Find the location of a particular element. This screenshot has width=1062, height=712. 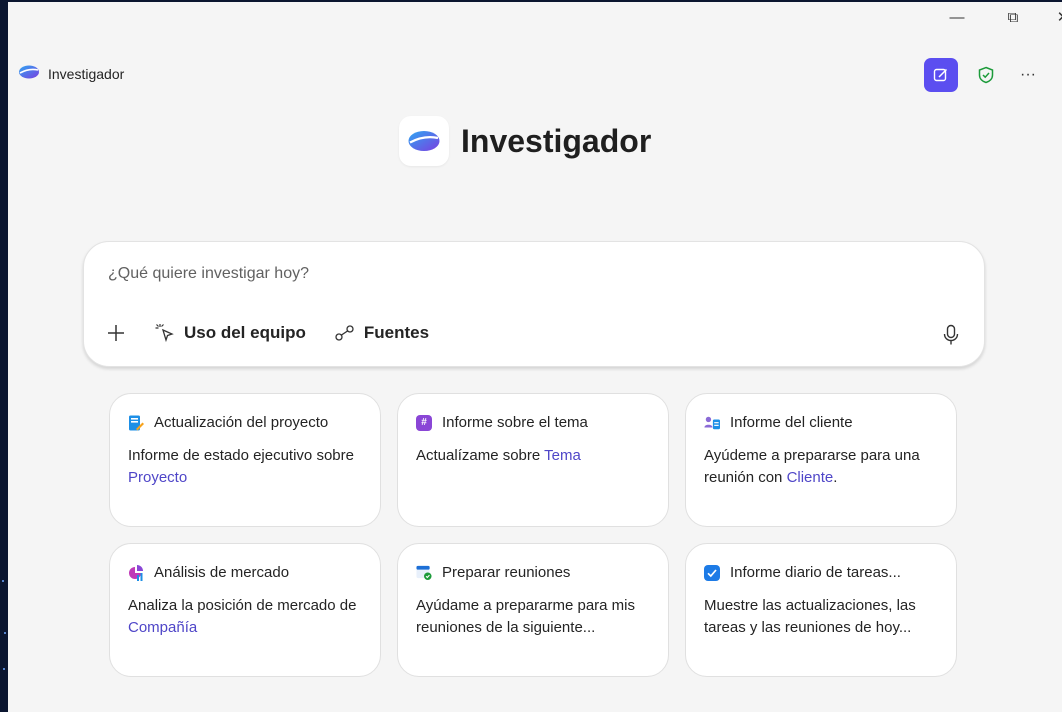

app-header: Investigador is located at coordinates (71, 73).